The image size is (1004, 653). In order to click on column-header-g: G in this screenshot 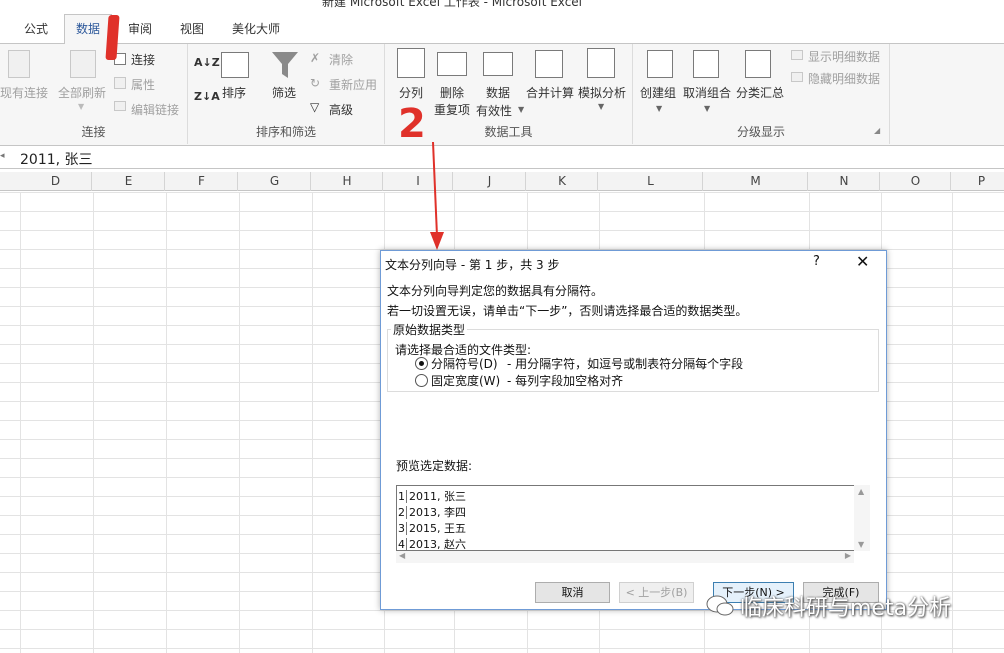, I will do `click(275, 181)`.